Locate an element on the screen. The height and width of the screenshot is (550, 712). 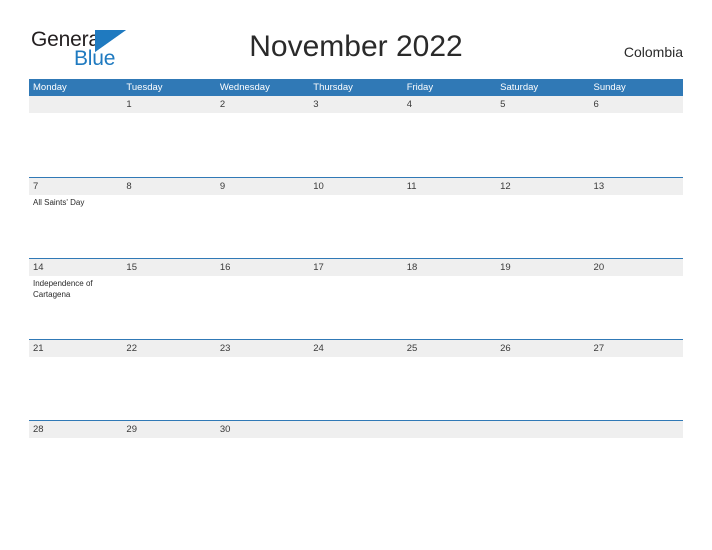
calendar-day-cell: 7 All Saints' Day is located at coordinates (76, 218).